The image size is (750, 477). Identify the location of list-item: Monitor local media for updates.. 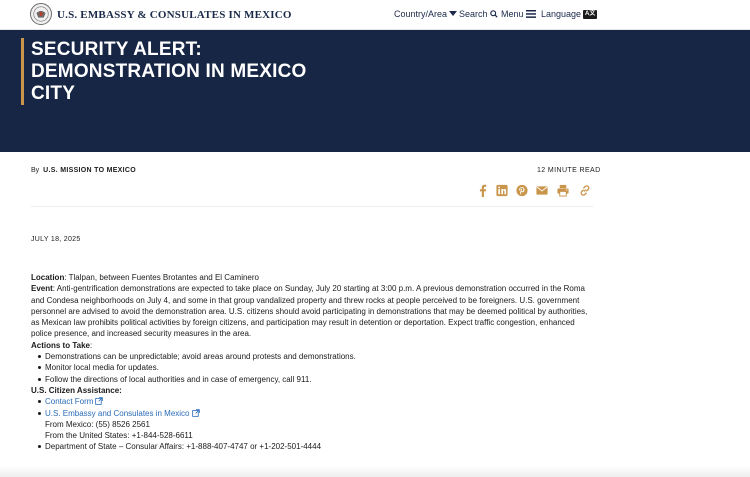
(314, 367).